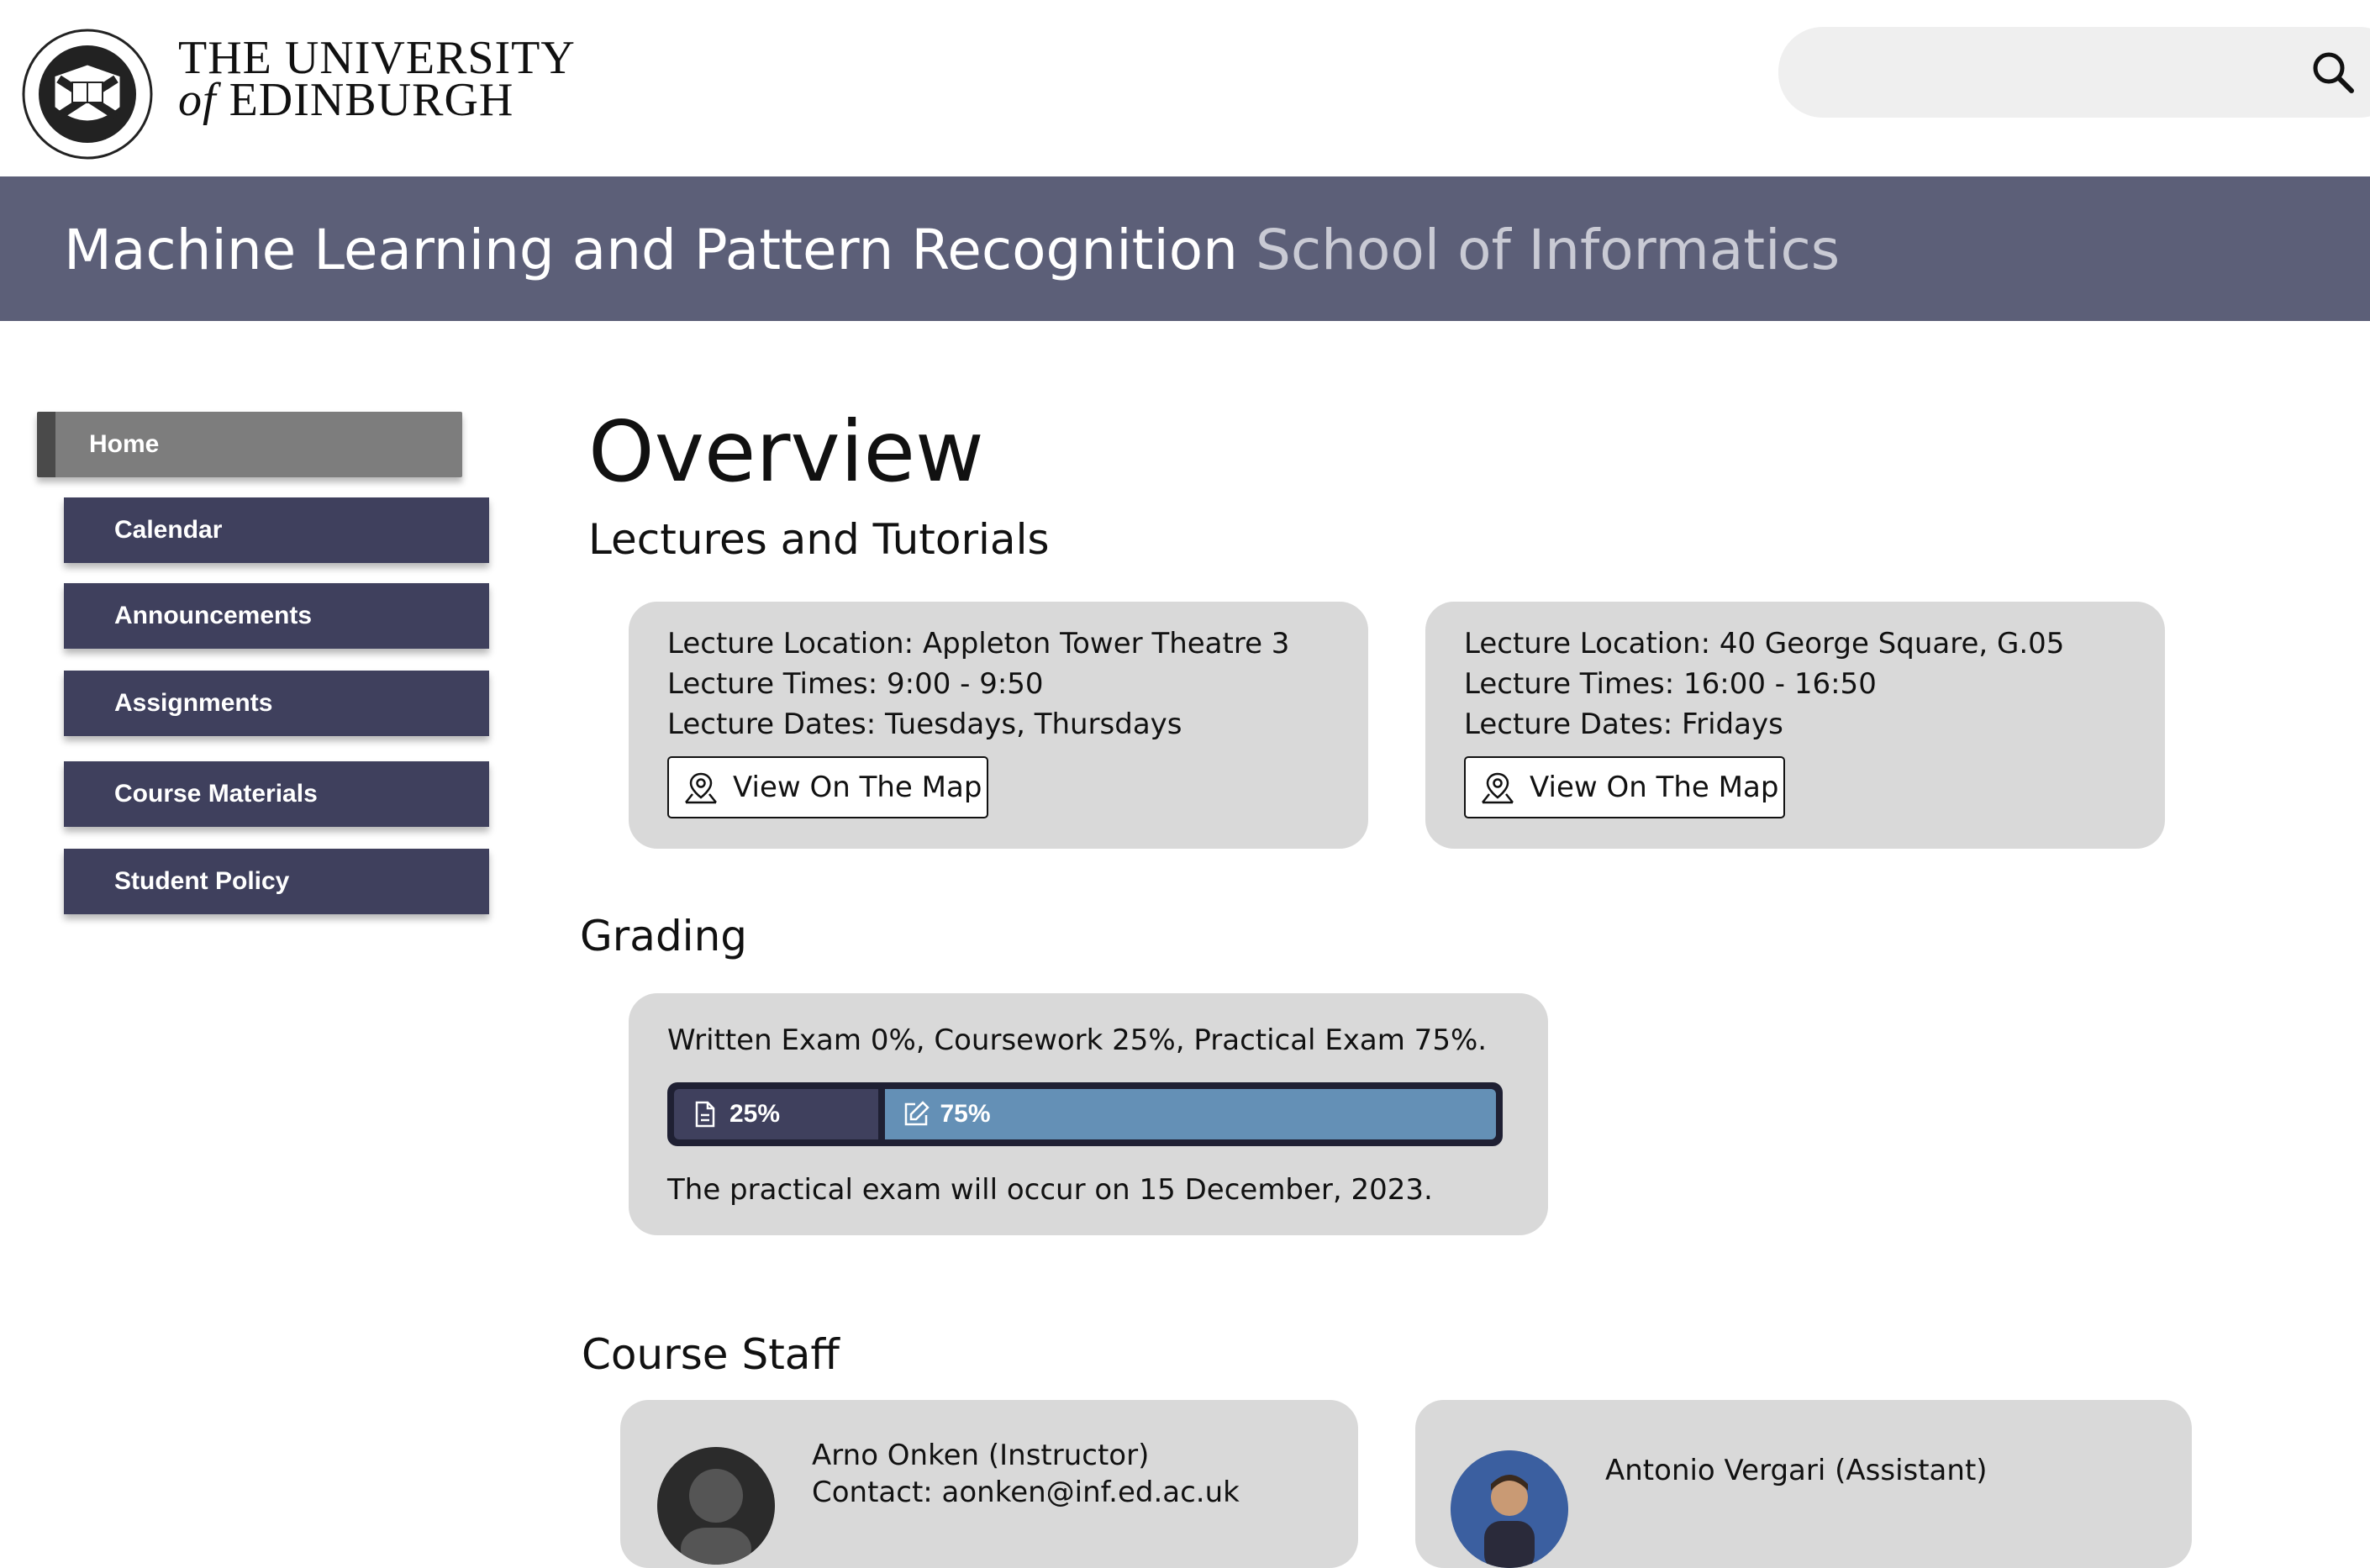 The width and height of the screenshot is (2370, 1568). Describe the element at coordinates (377, 58) in the screenshot. I see `university-name-line1: THE UNIVERSITY` at that location.